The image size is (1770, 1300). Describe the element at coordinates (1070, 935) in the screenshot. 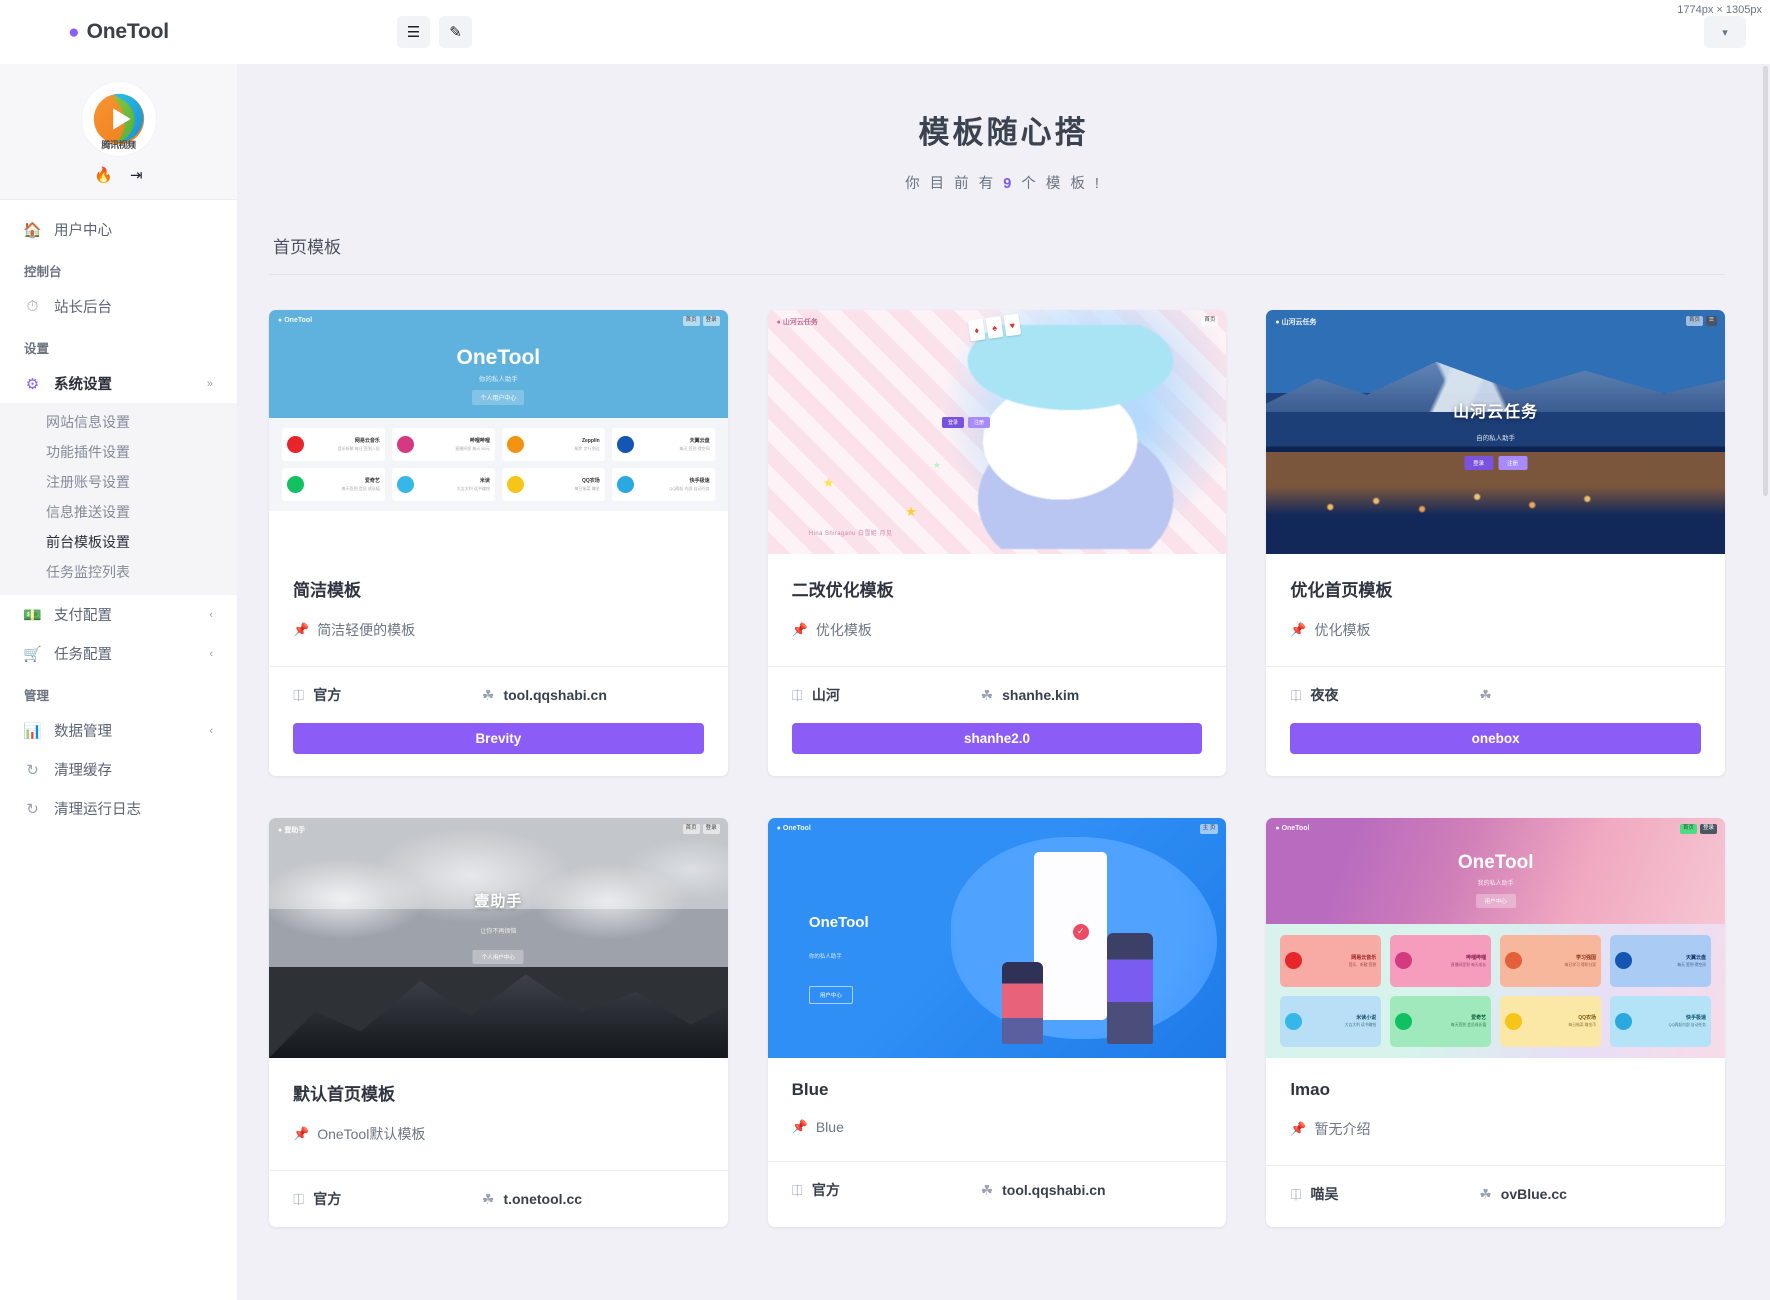

I see `thumb-phone` at that location.